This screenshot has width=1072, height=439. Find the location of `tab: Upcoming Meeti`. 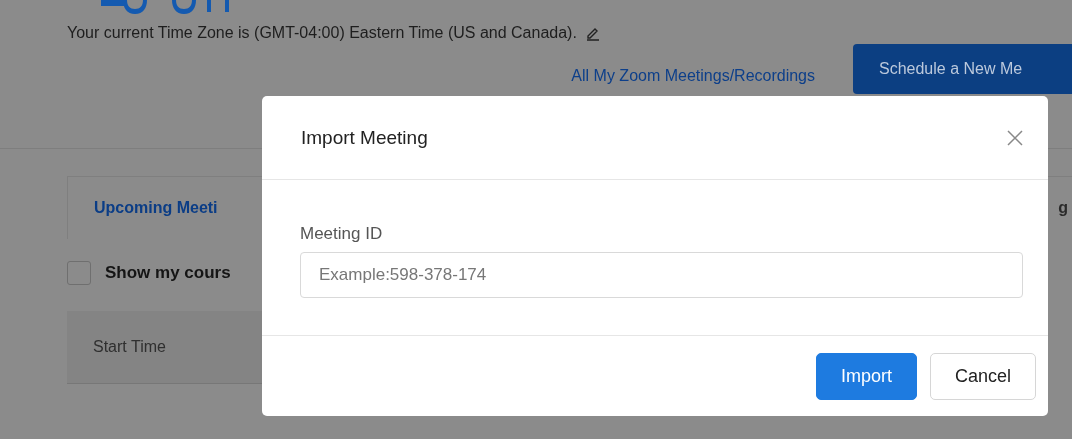

tab: Upcoming Meeti is located at coordinates (156, 208).